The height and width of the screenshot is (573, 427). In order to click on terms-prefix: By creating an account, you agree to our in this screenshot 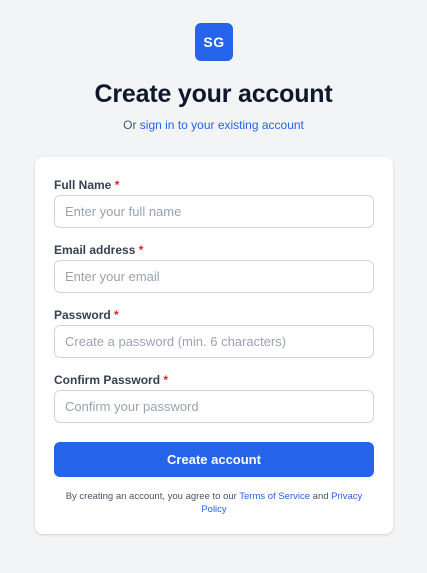, I will do `click(151, 496)`.